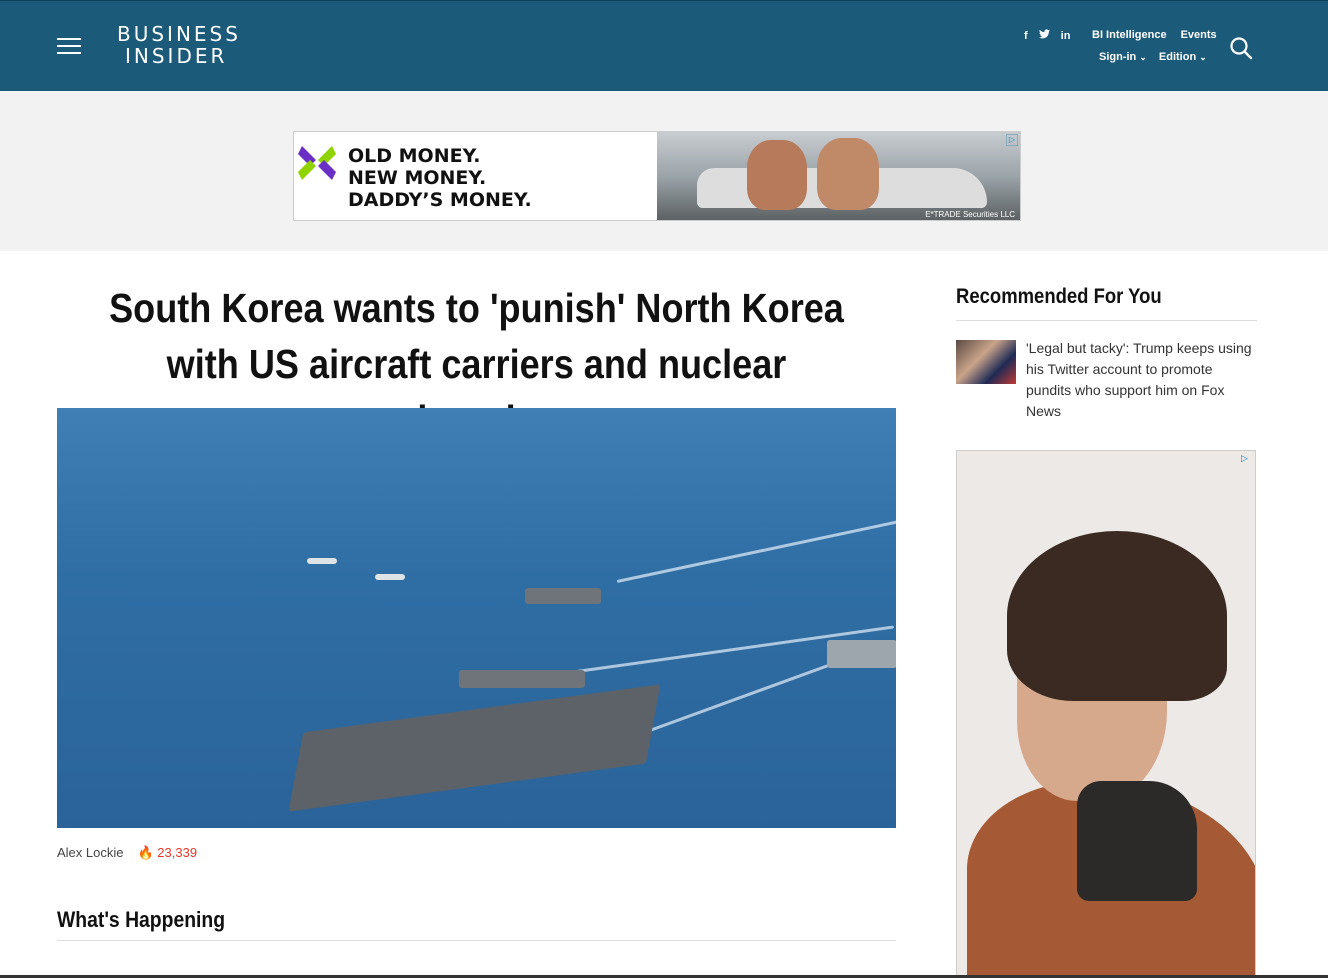 This screenshot has width=1328, height=978. Describe the element at coordinates (1066, 36) in the screenshot. I see `linkedin-icon: in` at that location.